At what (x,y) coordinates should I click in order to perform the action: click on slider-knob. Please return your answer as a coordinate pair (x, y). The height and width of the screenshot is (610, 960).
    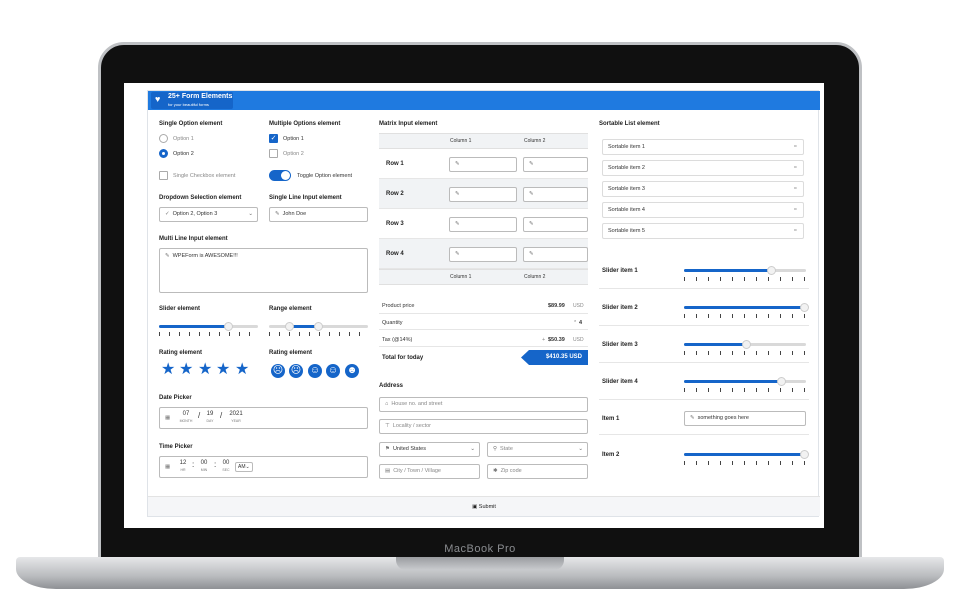
    Looking at the image, I should click on (228, 326).